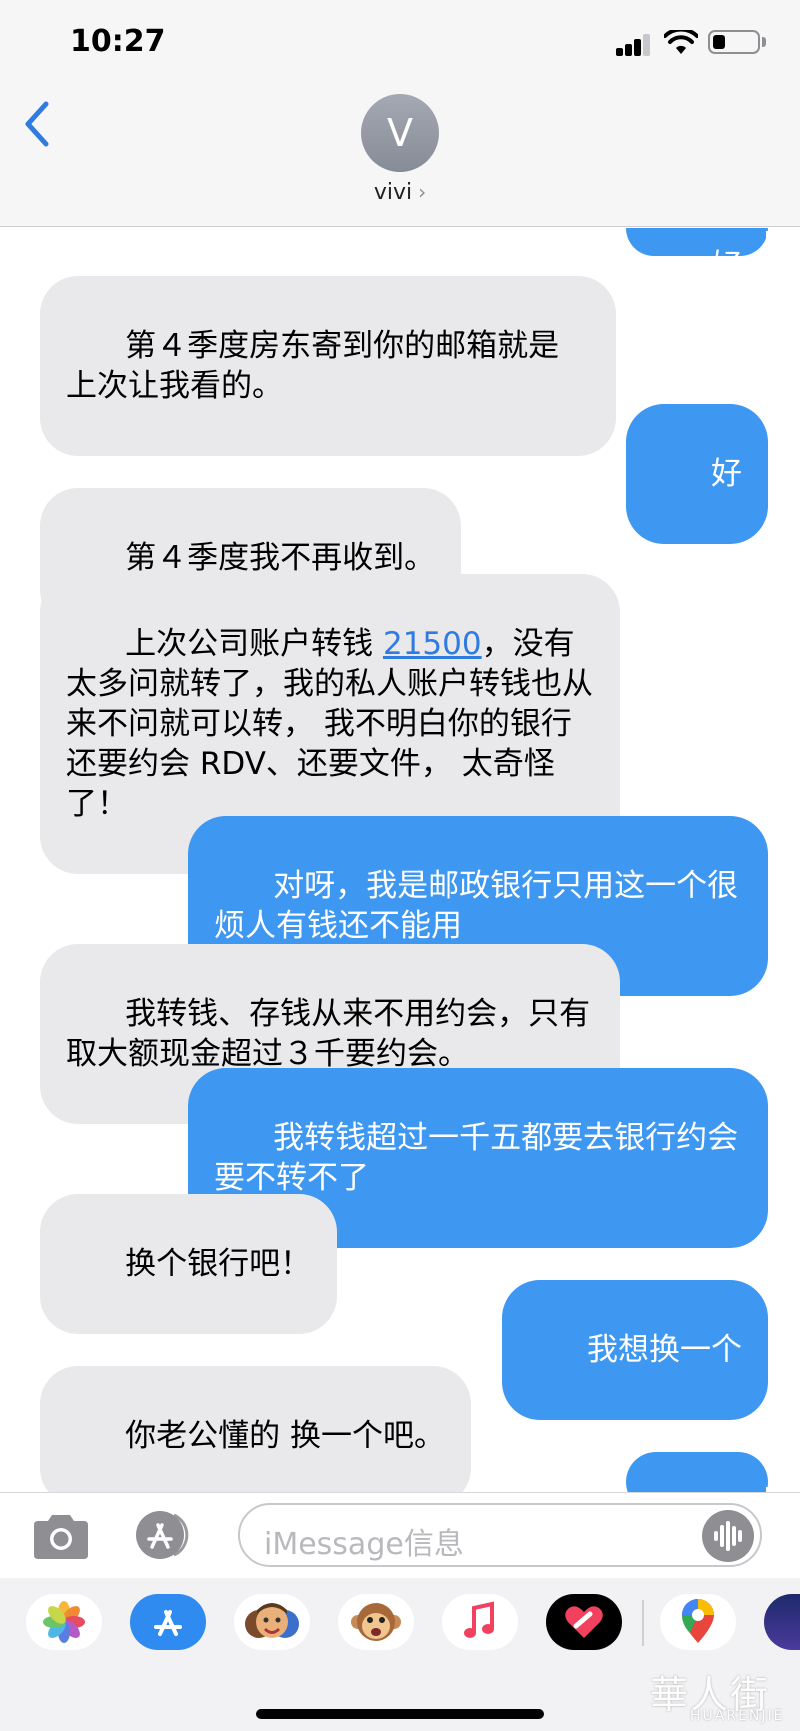 The height and width of the screenshot is (1731, 800). Describe the element at coordinates (400, 1654) in the screenshot. I see `imessage-app-drawer: 華人街 HUARENJIE` at that location.